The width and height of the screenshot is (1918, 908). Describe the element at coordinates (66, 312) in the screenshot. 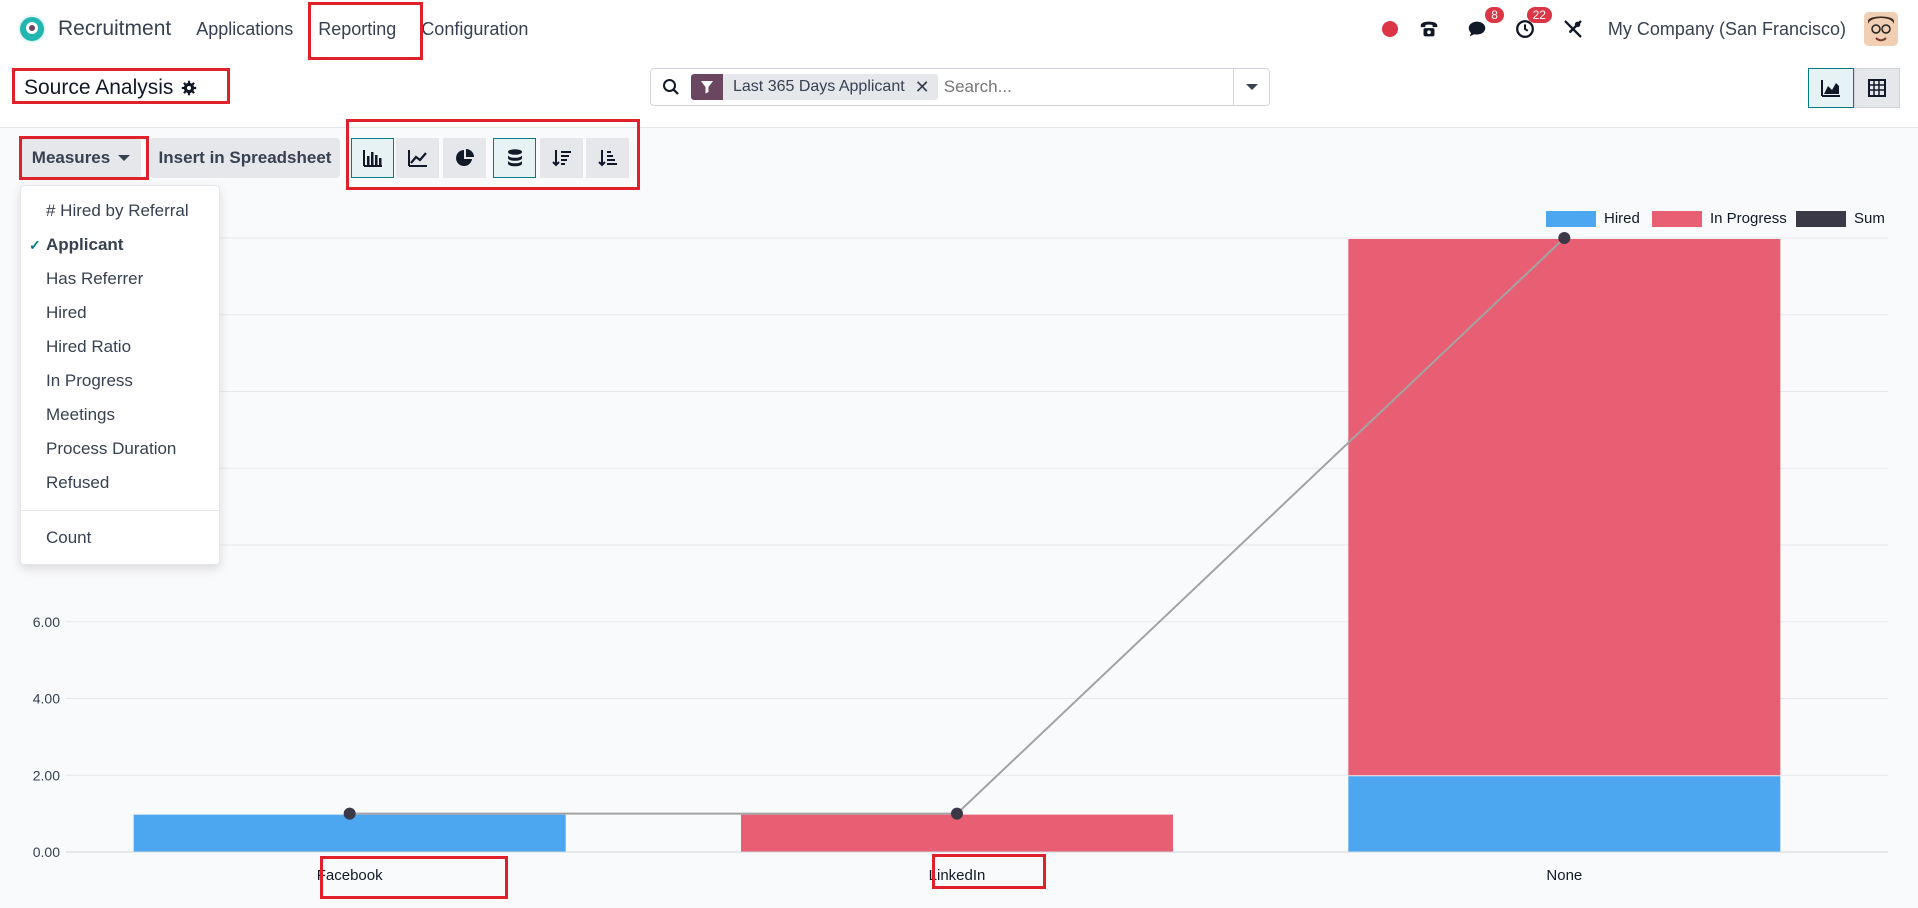

I see `measure-item-label: Hired` at that location.